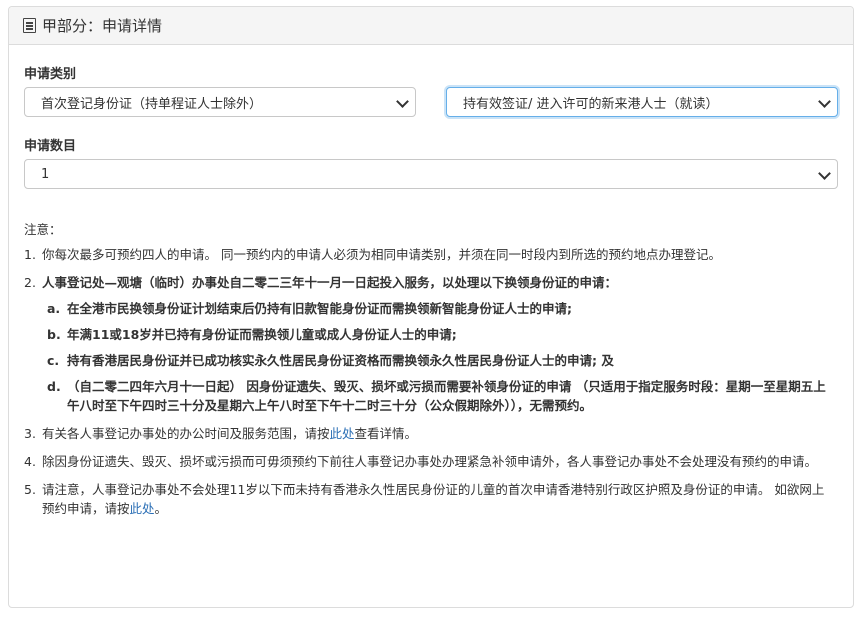 The width and height of the screenshot is (861, 618). I want to click on application-count-select: 1, so click(431, 174).